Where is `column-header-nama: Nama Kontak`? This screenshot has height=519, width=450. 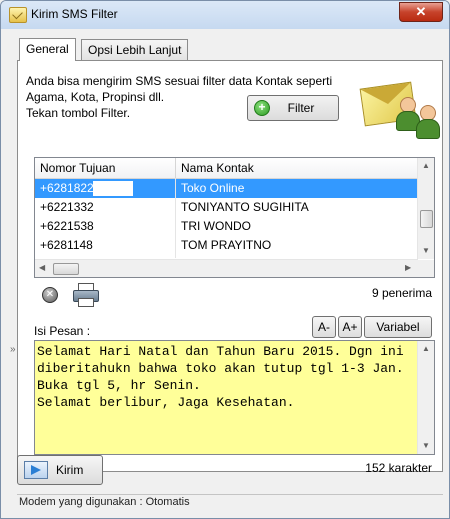
column-header-nama: Nama Kontak is located at coordinates (296, 168).